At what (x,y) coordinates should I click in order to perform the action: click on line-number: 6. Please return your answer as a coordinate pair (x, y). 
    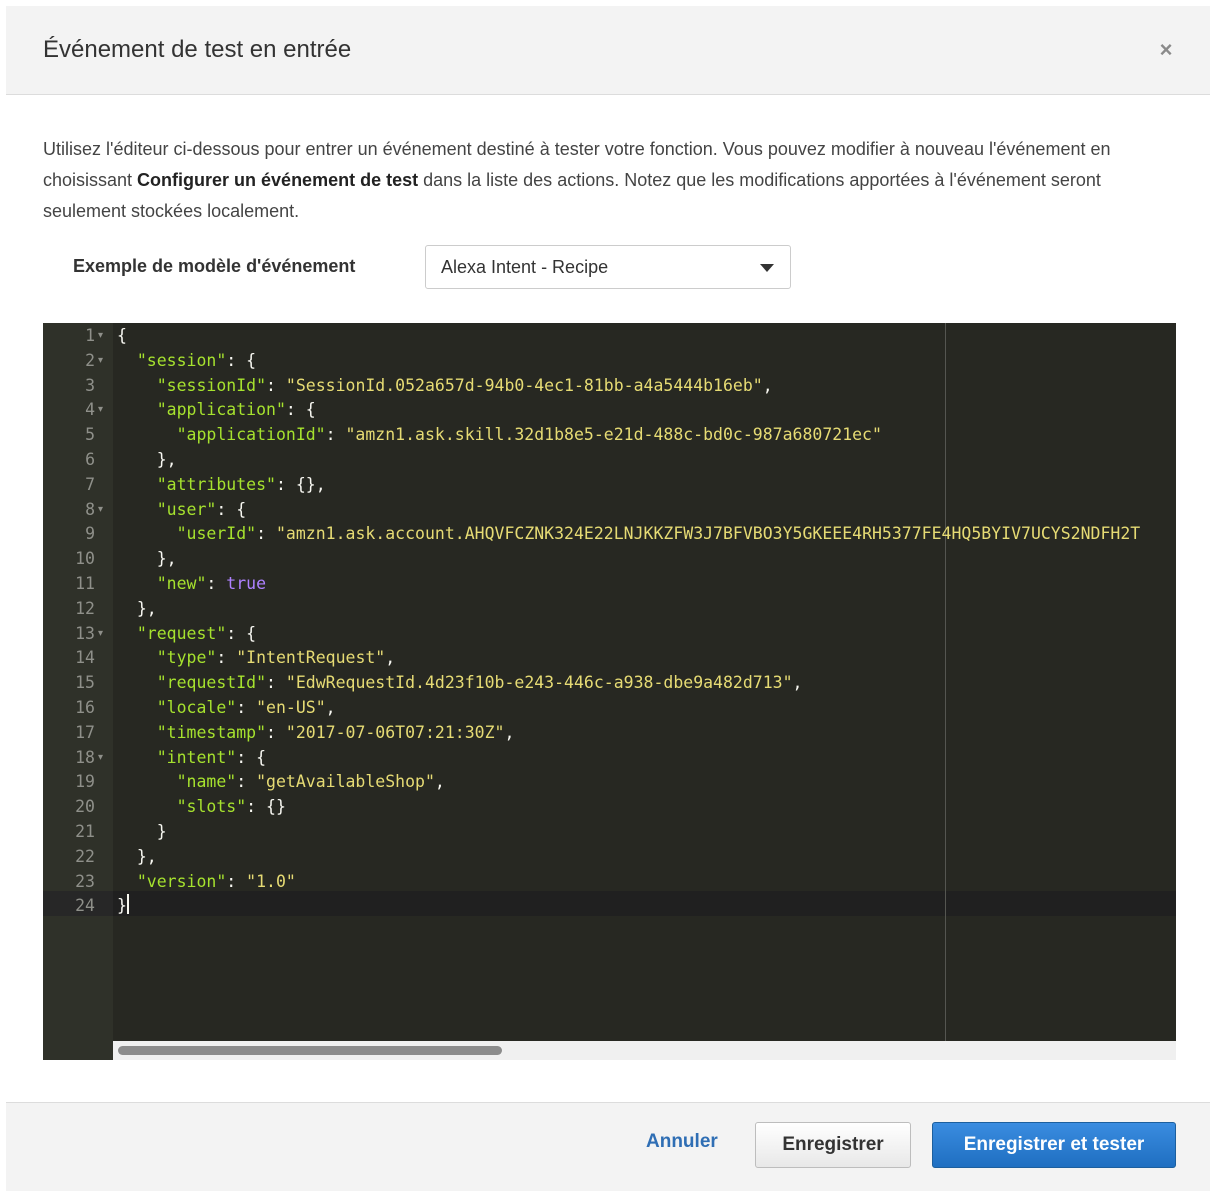
    Looking at the image, I should click on (90, 459).